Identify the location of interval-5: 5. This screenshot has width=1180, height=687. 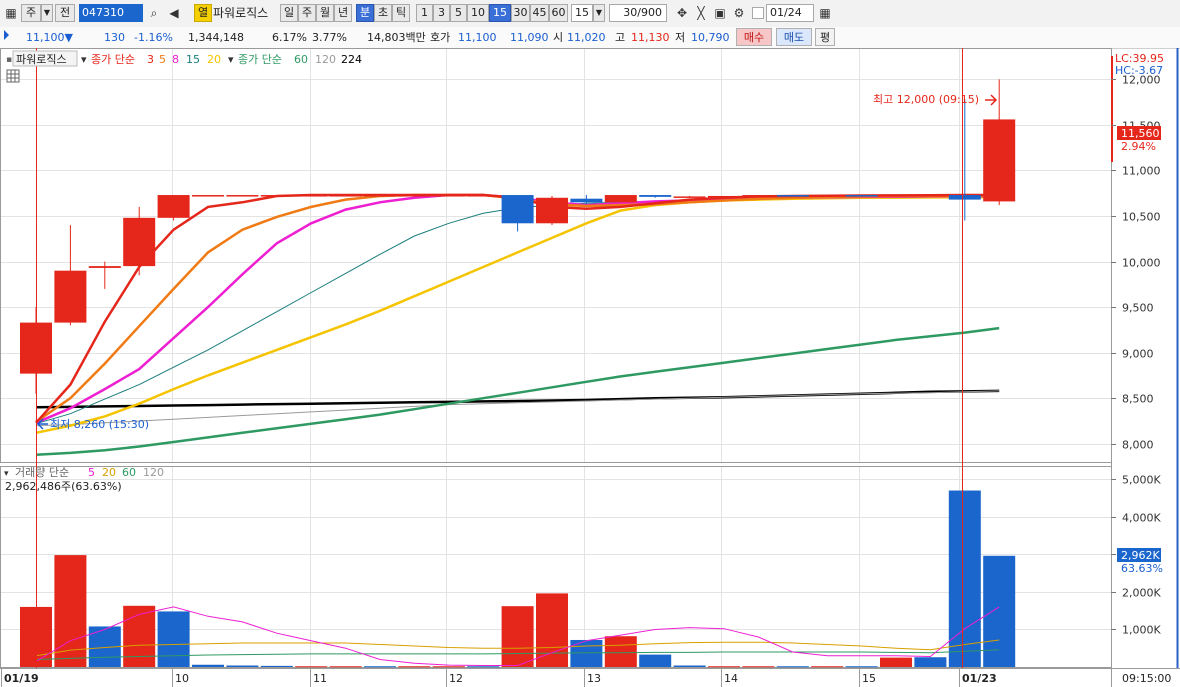
(458, 13).